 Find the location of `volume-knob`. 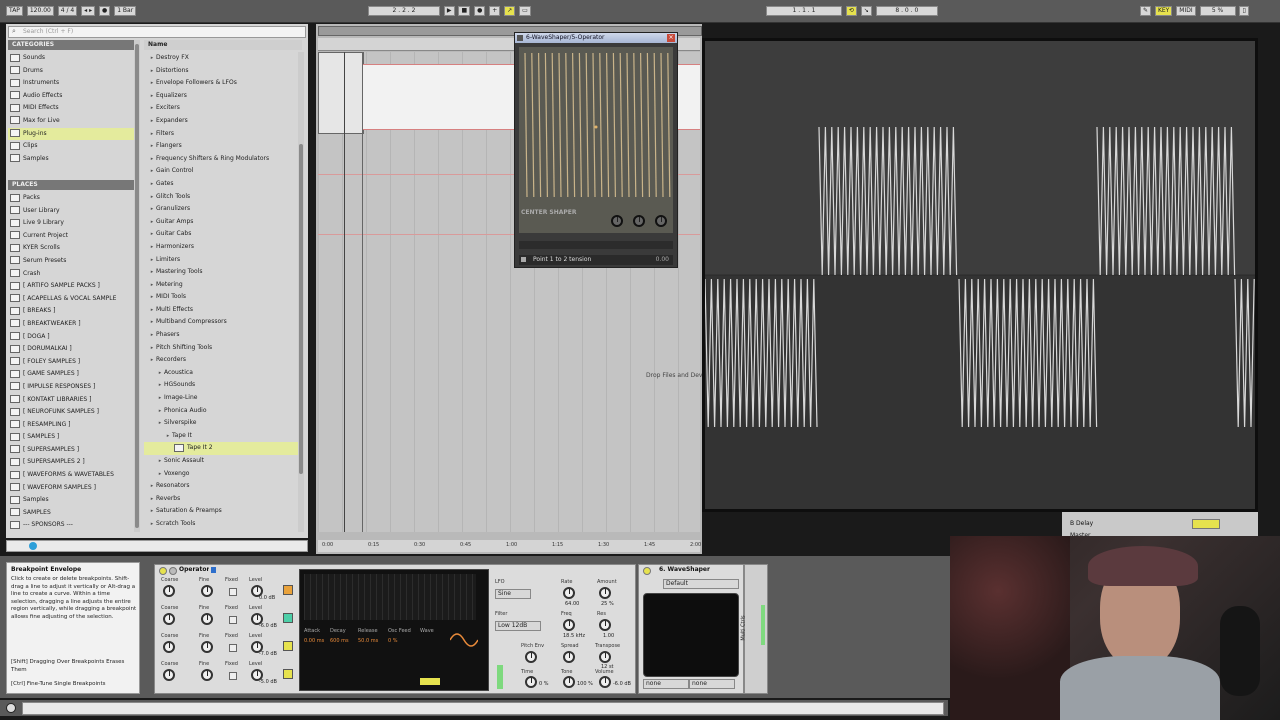

volume-knob is located at coordinates (605, 682).